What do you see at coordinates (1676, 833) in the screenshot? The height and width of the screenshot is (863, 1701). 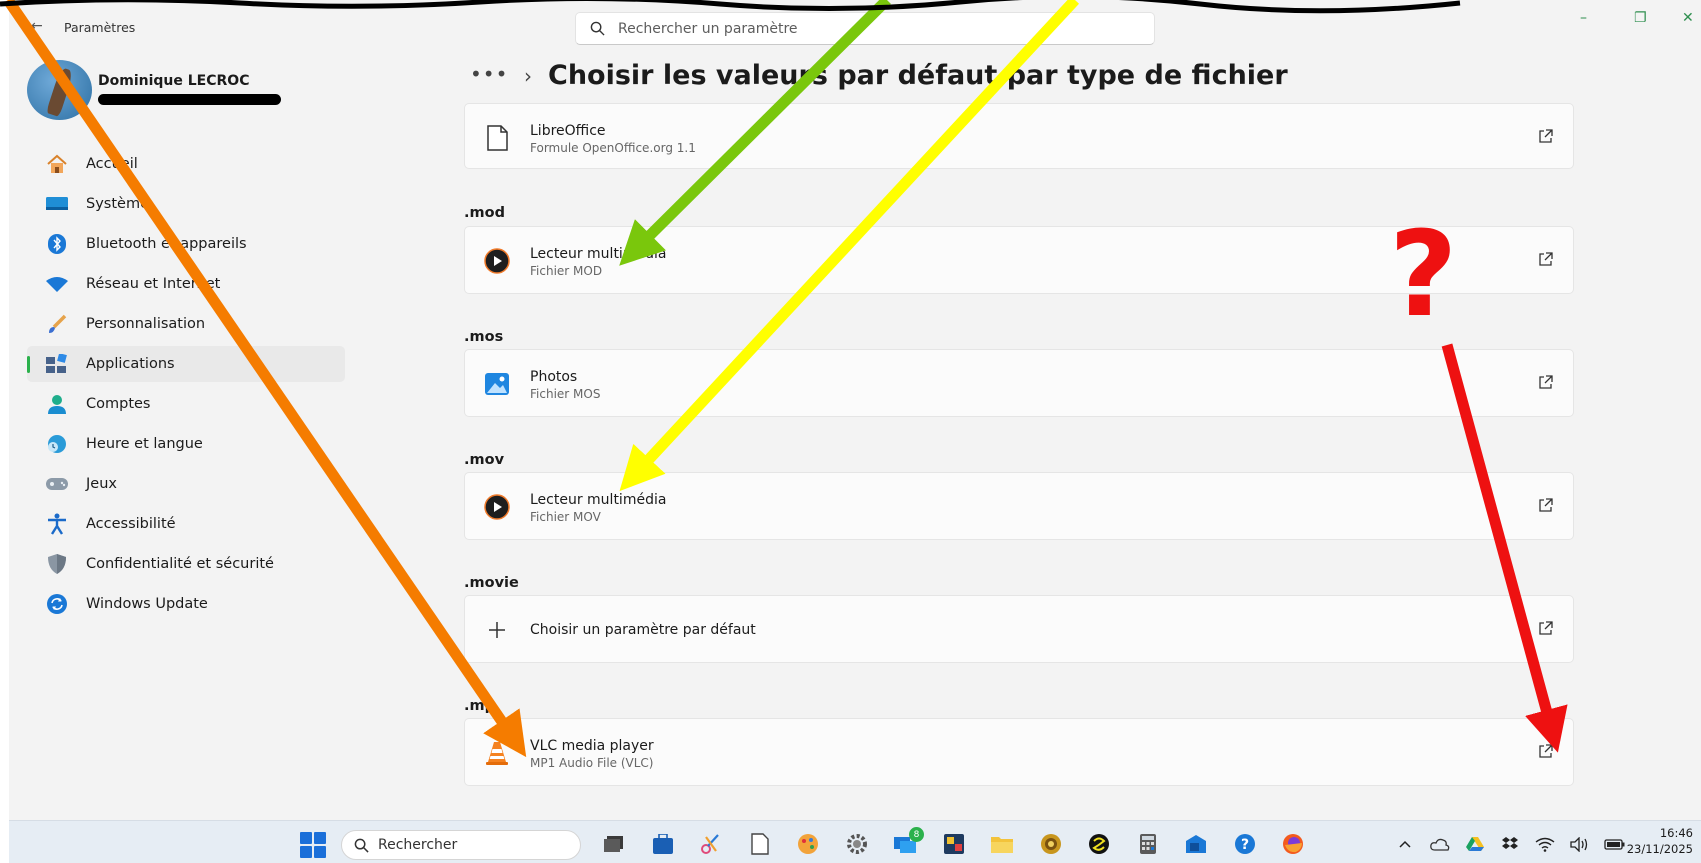 I see `clock-time: 16:46` at bounding box center [1676, 833].